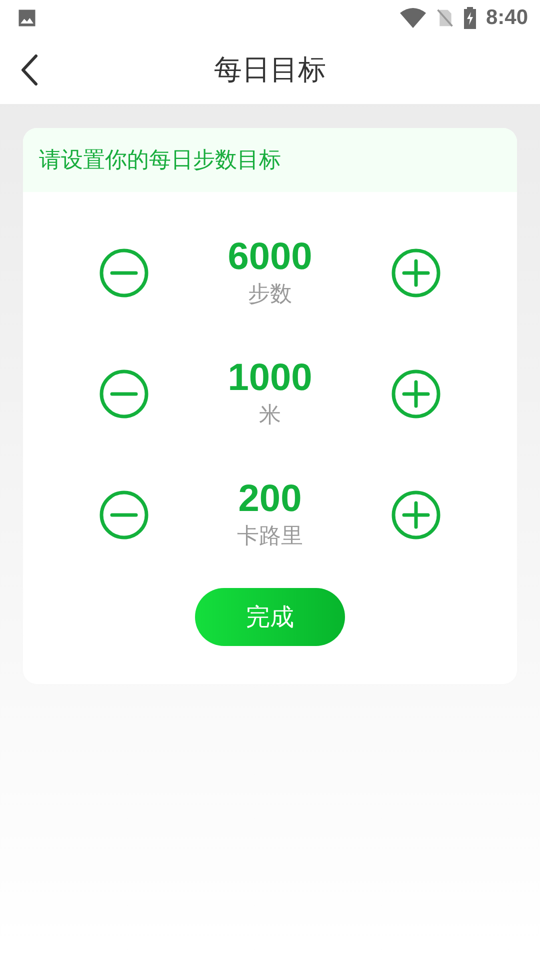 The height and width of the screenshot is (960, 540). I want to click on wifi-icon, so click(413, 18).